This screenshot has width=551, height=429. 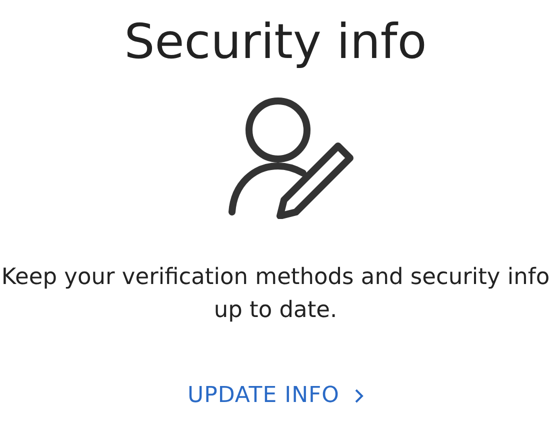 I want to click on update-info-link: UPDATE INFO, so click(x=275, y=395).